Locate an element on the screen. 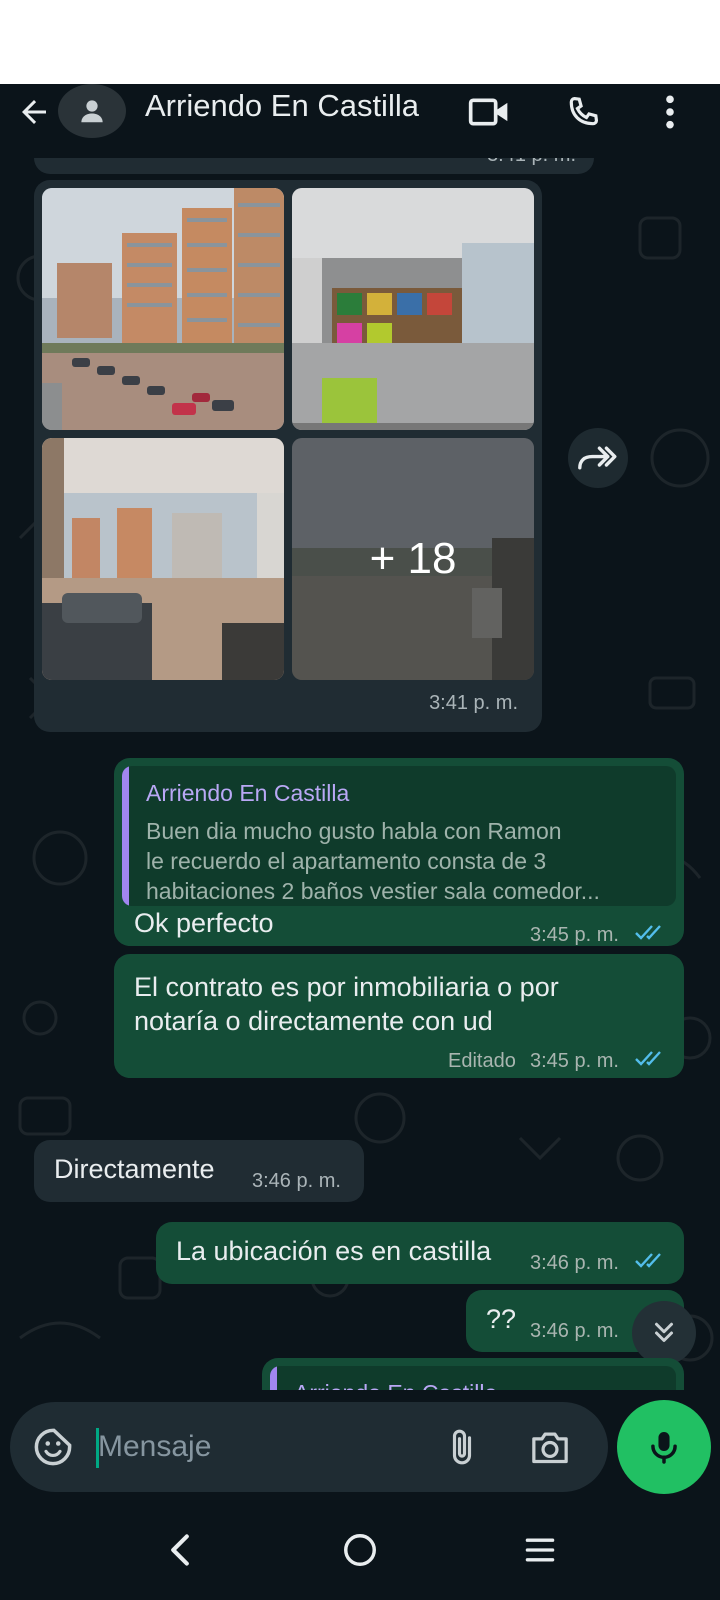 This screenshot has width=720, height=1600. more-photos-count: + 18 is located at coordinates (413, 558).